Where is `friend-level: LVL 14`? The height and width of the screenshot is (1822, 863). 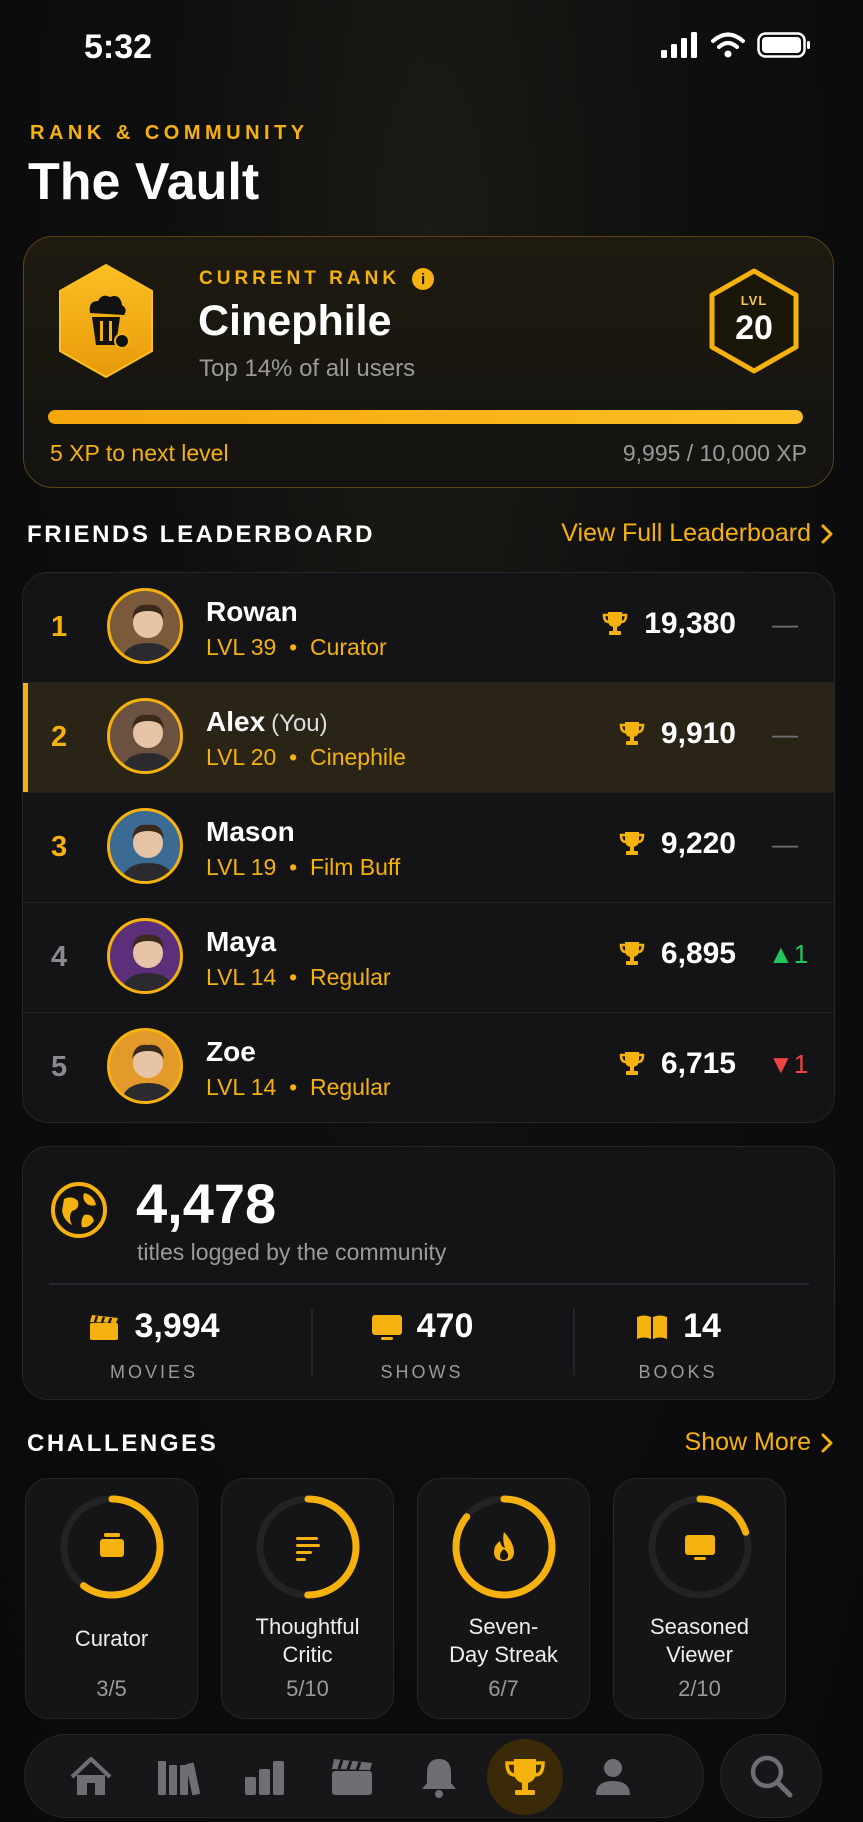 friend-level: LVL 14 is located at coordinates (241, 1087).